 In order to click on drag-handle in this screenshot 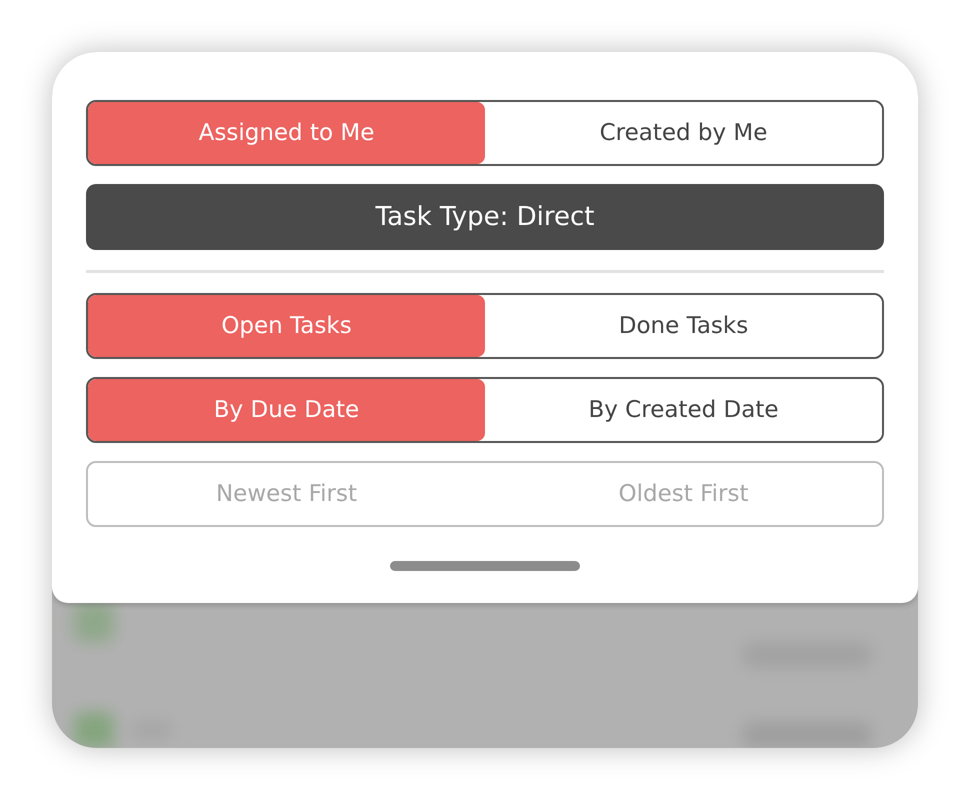, I will do `click(485, 566)`.